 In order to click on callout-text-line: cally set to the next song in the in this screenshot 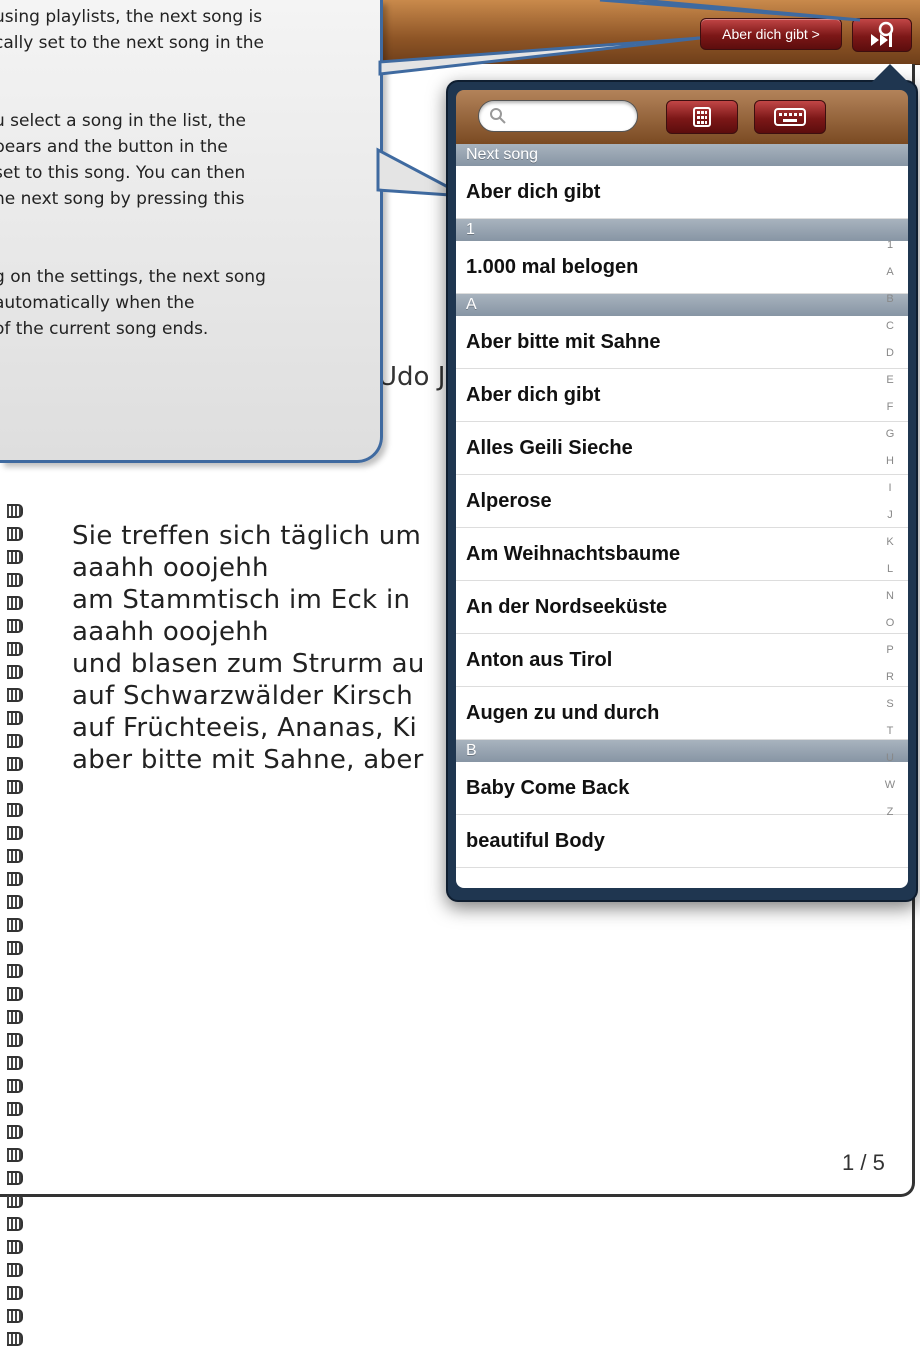, I will do `click(132, 43)`.